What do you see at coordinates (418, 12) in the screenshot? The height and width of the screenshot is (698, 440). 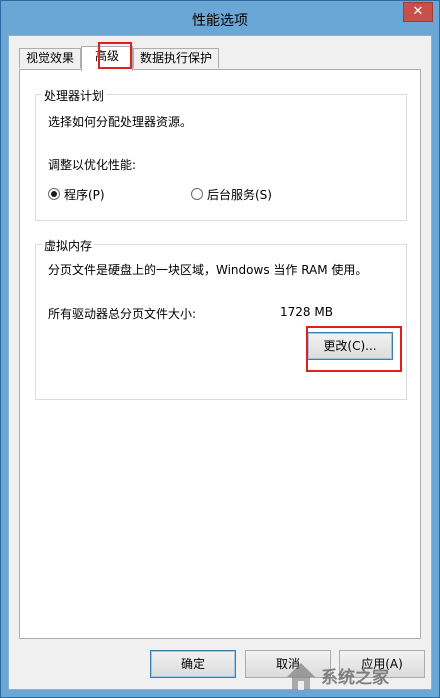 I see `close-button: ✕` at bounding box center [418, 12].